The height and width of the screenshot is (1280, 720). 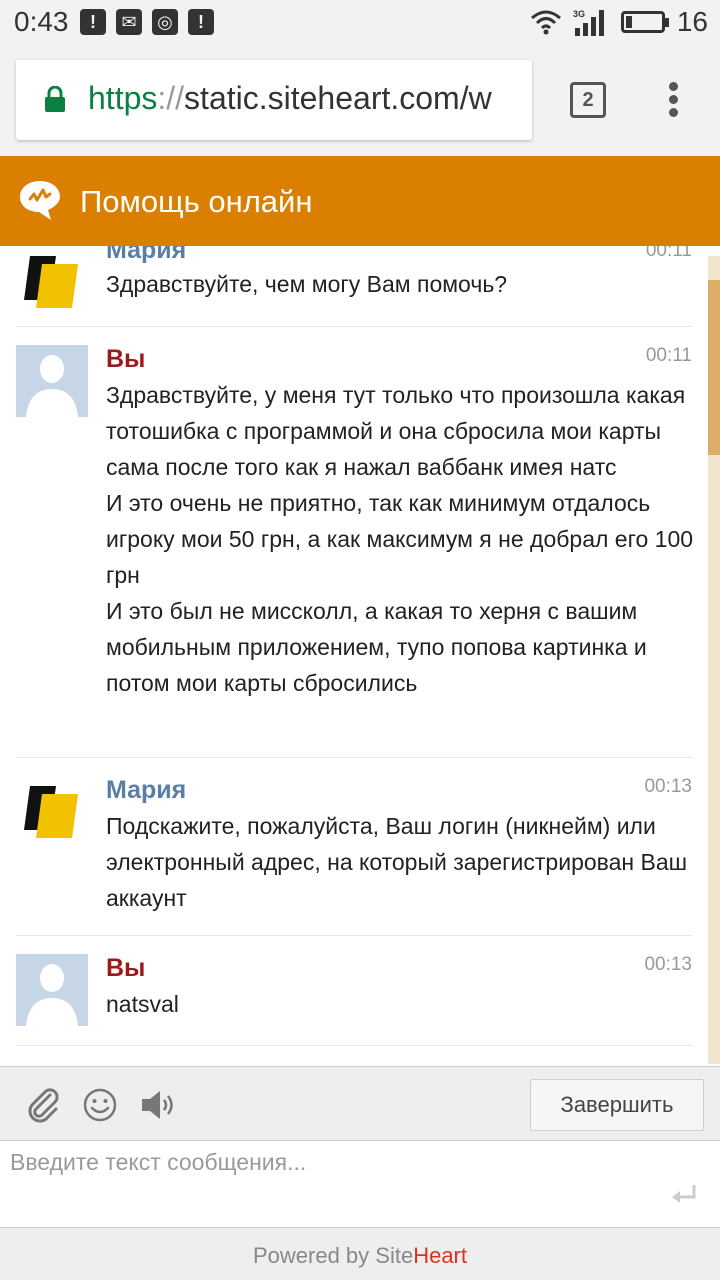 I want to click on message-scrollbar, so click(x=714, y=660).